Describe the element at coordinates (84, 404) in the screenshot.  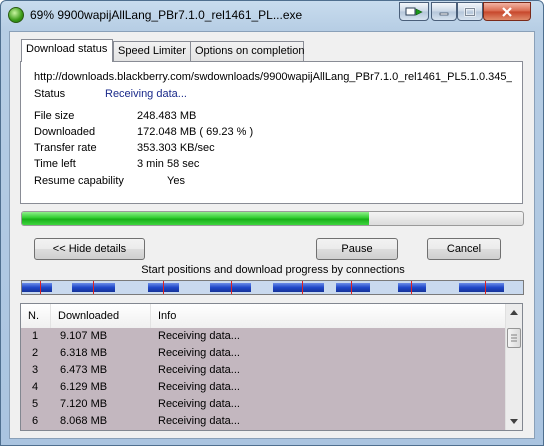
I see `cell-downloaded: 7.120 MB` at that location.